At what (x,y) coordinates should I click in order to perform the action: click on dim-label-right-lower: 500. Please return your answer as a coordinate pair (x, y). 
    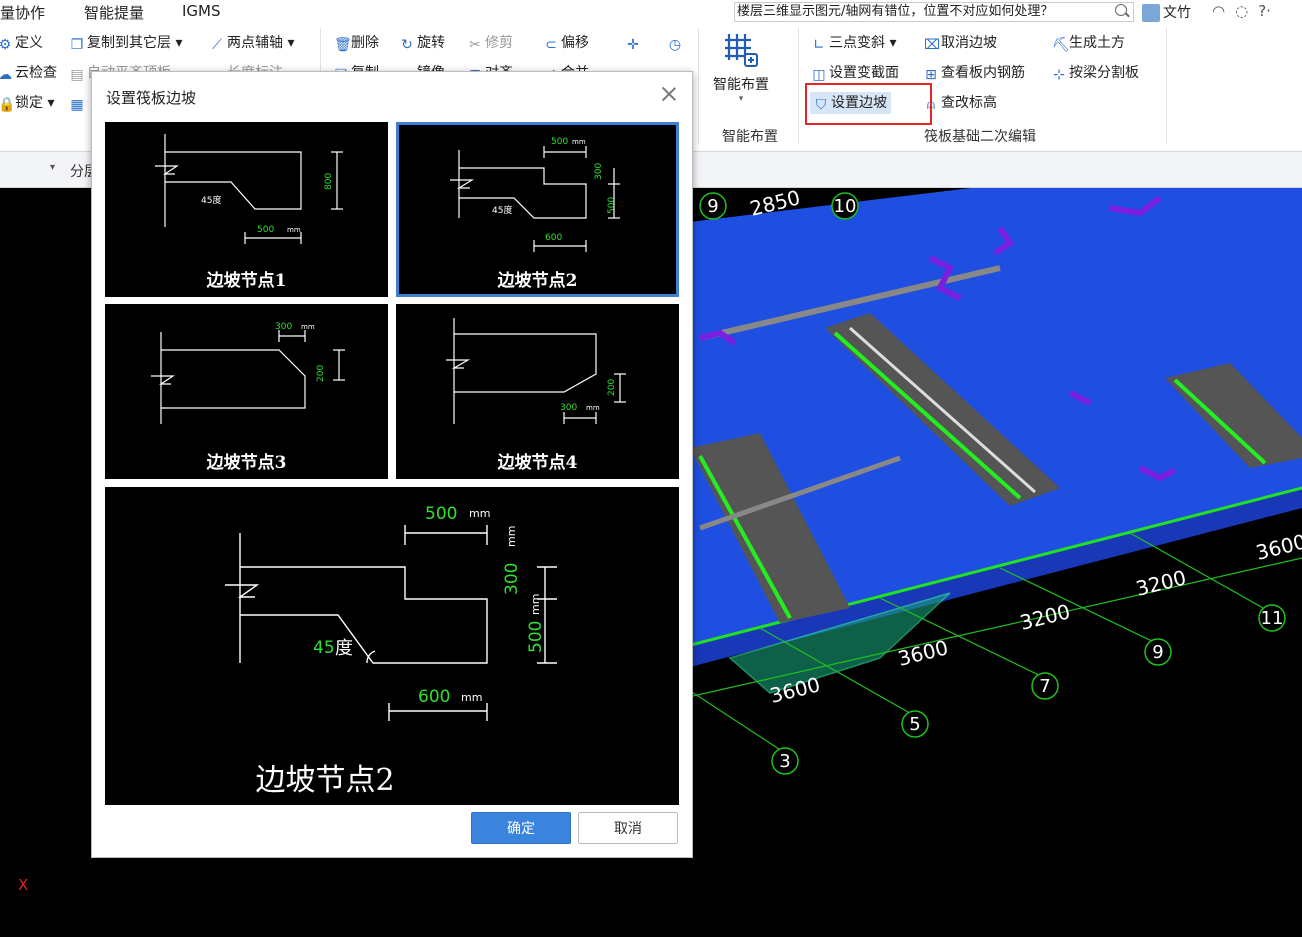
    Looking at the image, I should click on (536, 637).